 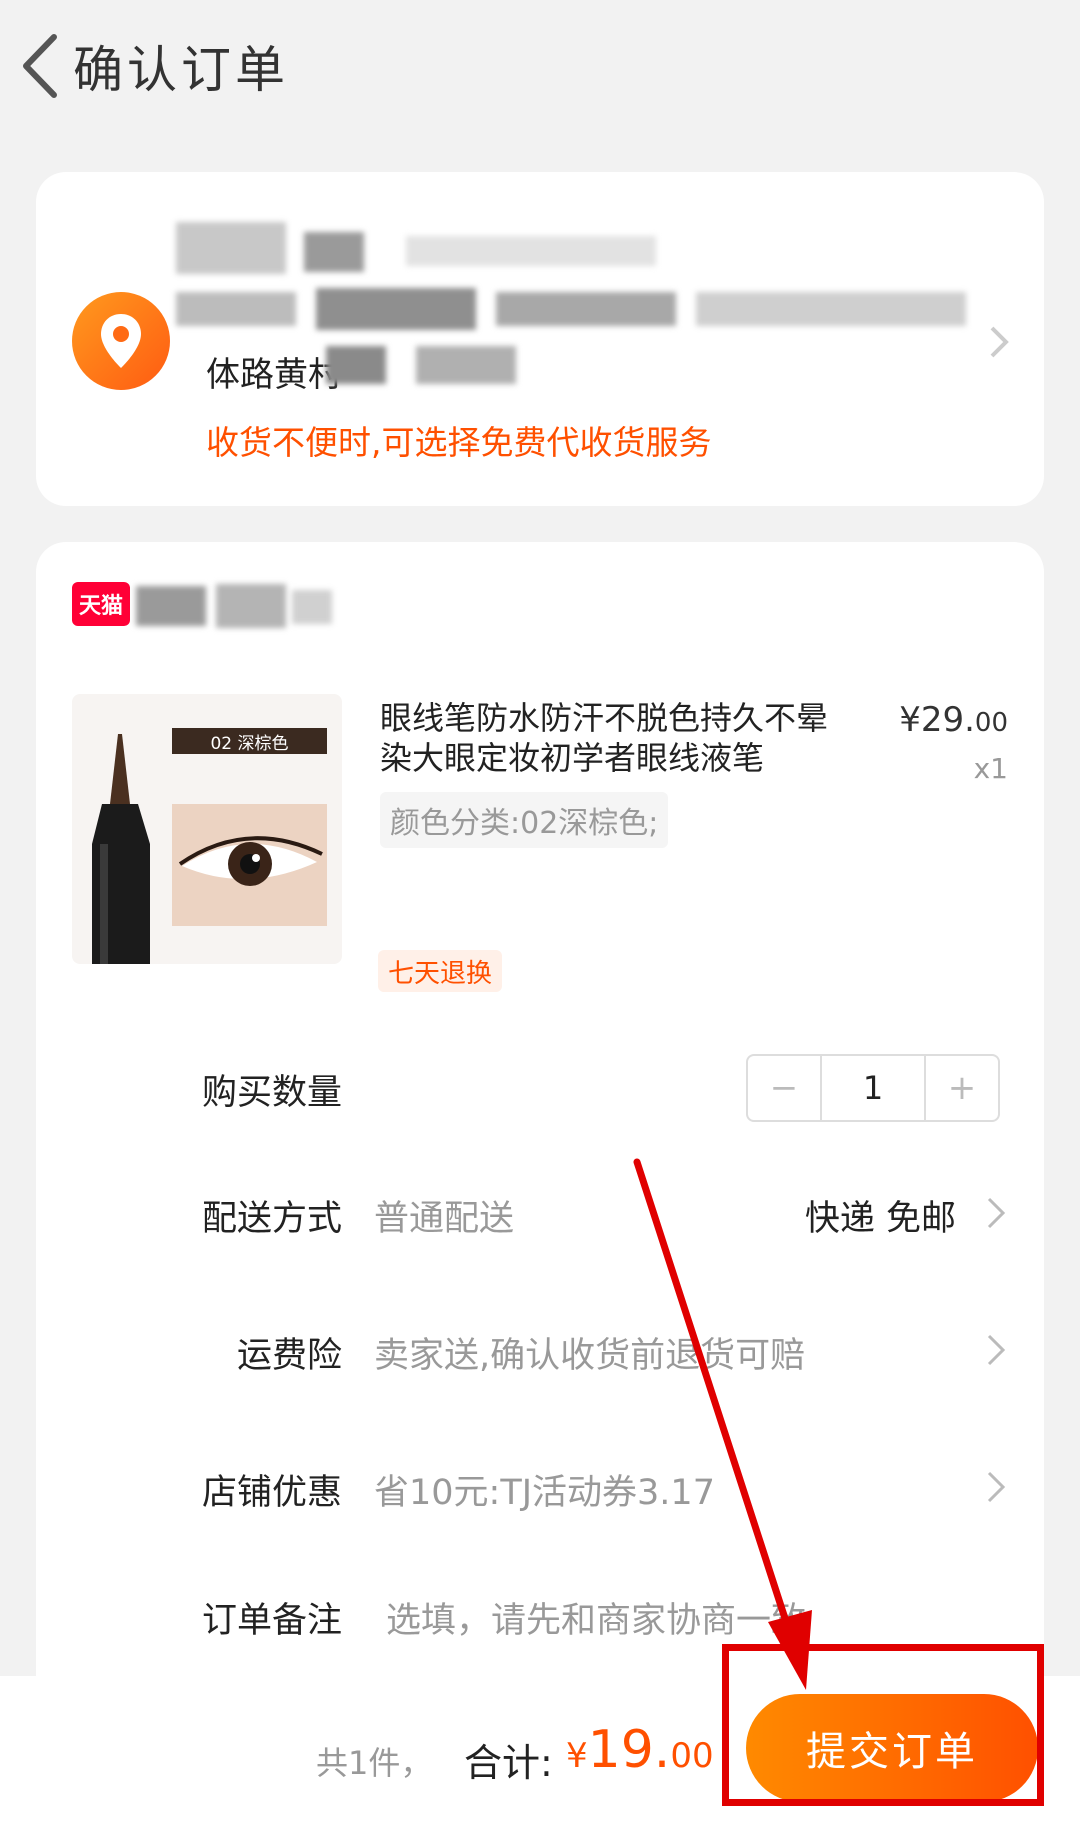 I want to click on total-main: 19., so click(x=629, y=1750).